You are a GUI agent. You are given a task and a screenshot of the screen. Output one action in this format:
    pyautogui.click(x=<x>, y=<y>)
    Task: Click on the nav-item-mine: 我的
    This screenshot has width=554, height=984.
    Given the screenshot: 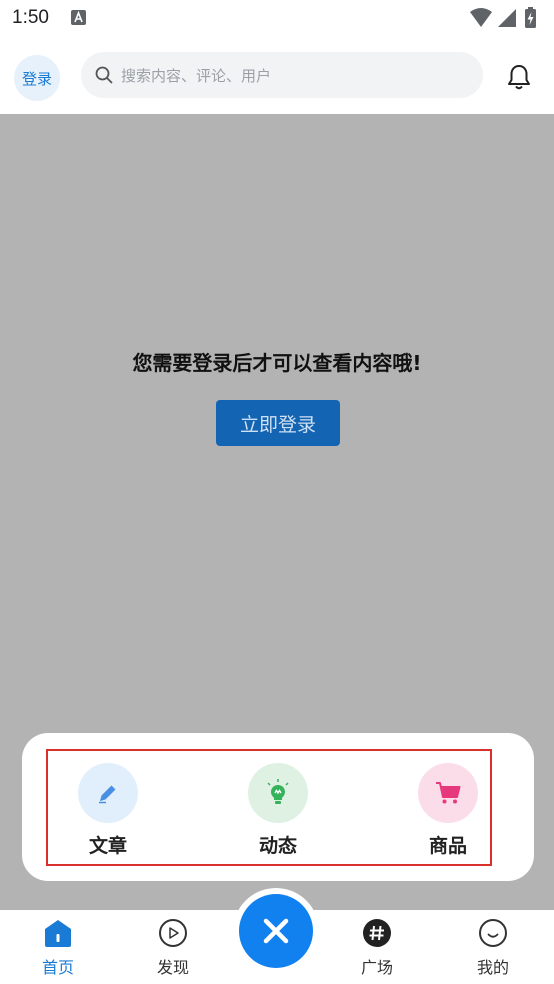 What is the action you would take?
    pyautogui.click(x=493, y=949)
    